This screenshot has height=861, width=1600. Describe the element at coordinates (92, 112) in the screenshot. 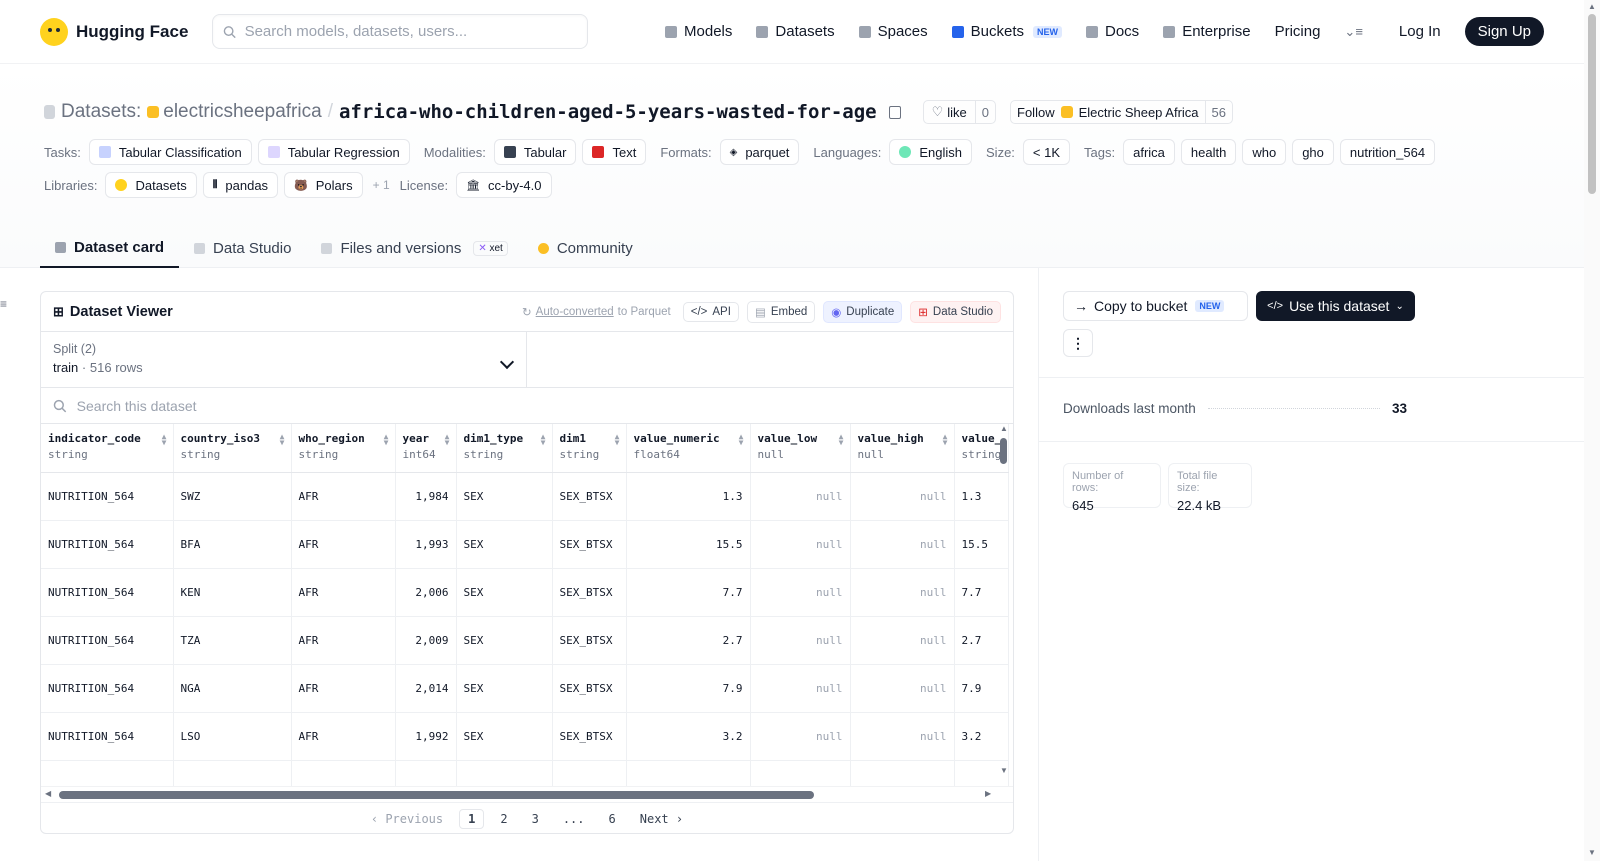

I see `datasets-label: Datasets:` at that location.